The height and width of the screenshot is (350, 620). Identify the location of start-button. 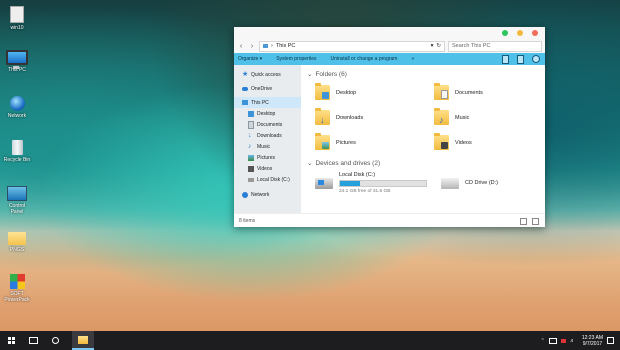
(11, 340).